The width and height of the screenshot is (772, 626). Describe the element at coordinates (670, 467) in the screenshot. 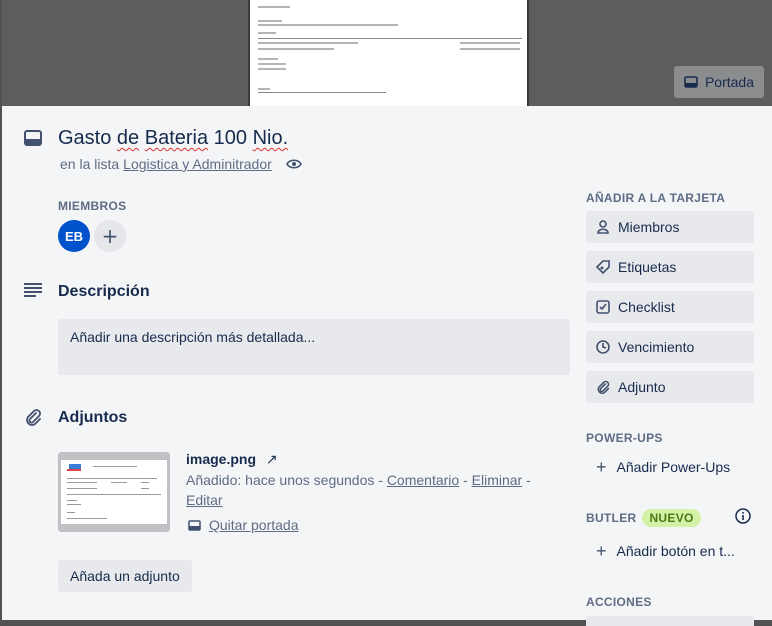

I see `add-powerups-button: + Añadir Power-Ups` at that location.